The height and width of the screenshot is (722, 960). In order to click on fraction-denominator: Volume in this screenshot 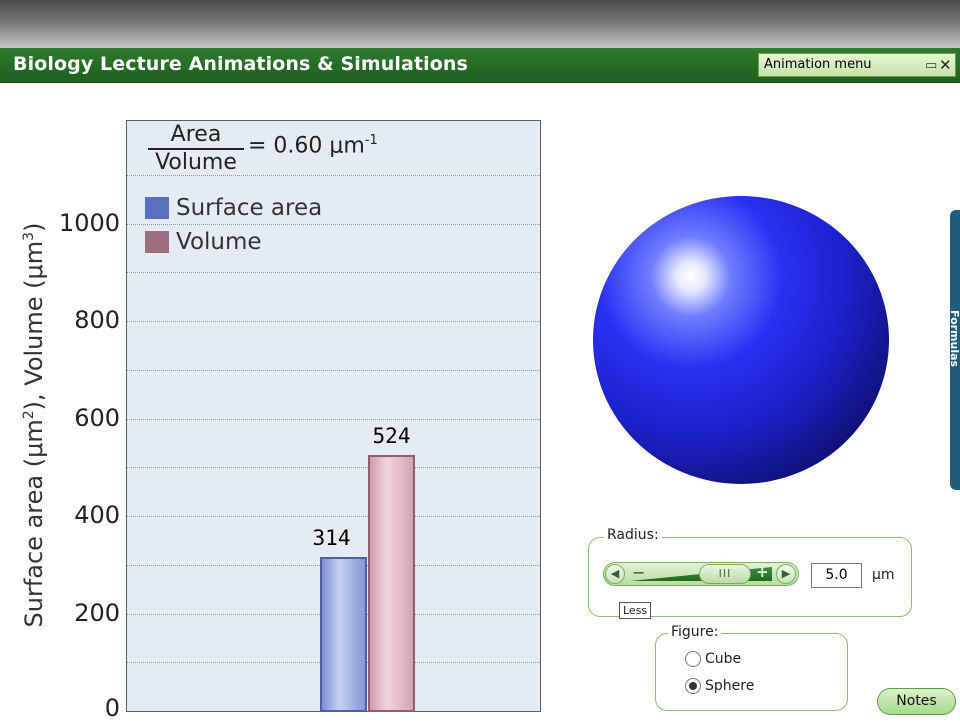, I will do `click(196, 162)`.